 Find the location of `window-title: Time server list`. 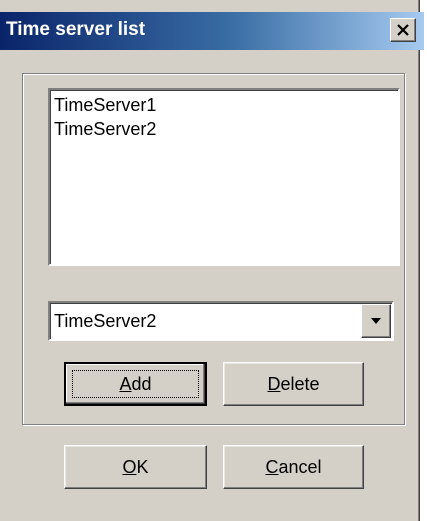

window-title: Time server list is located at coordinates (76, 29).